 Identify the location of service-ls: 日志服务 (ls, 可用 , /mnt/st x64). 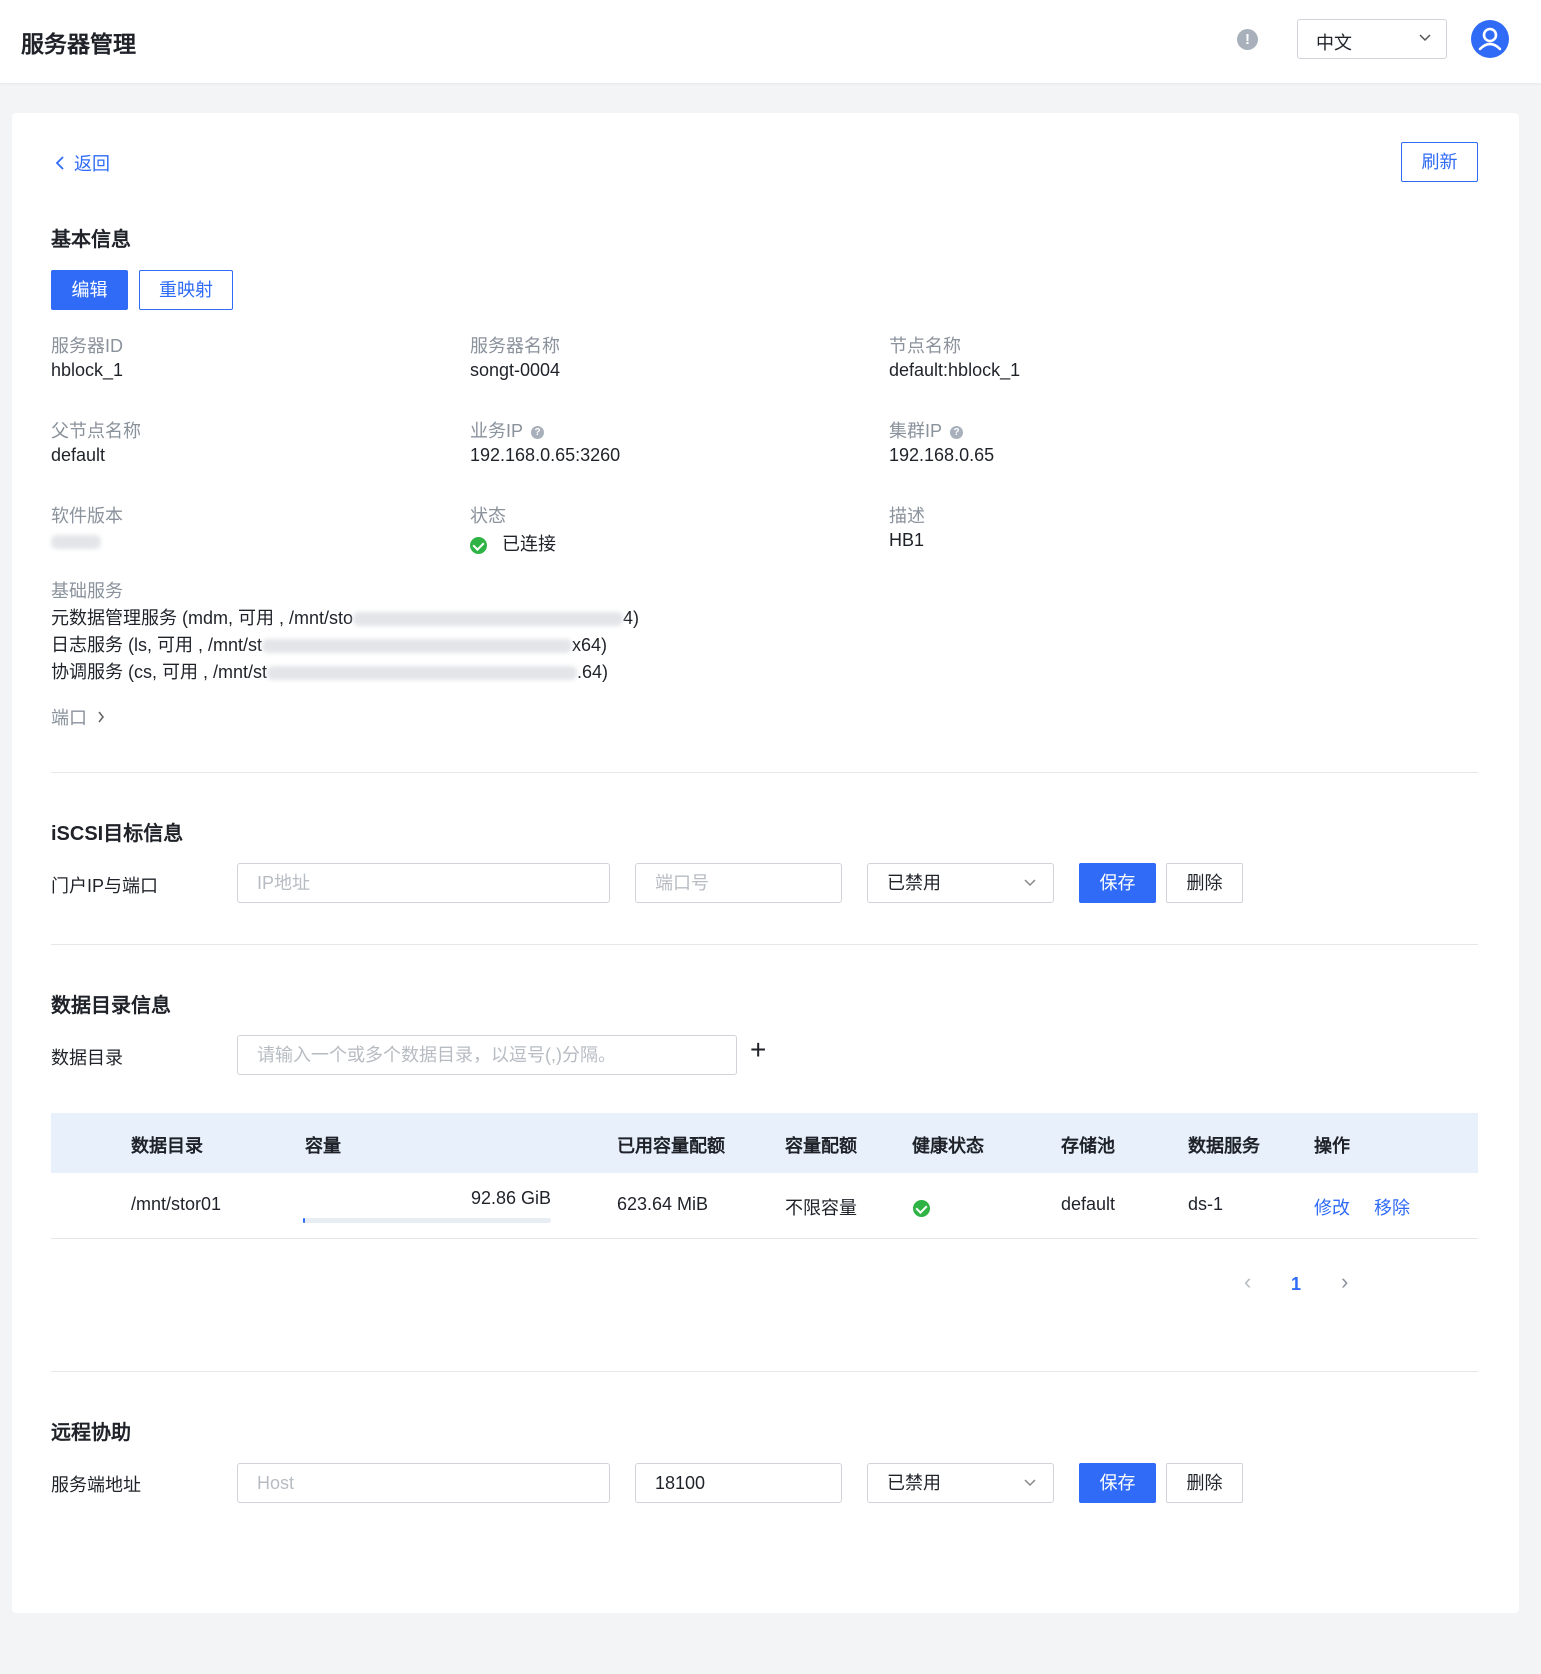
(329, 644).